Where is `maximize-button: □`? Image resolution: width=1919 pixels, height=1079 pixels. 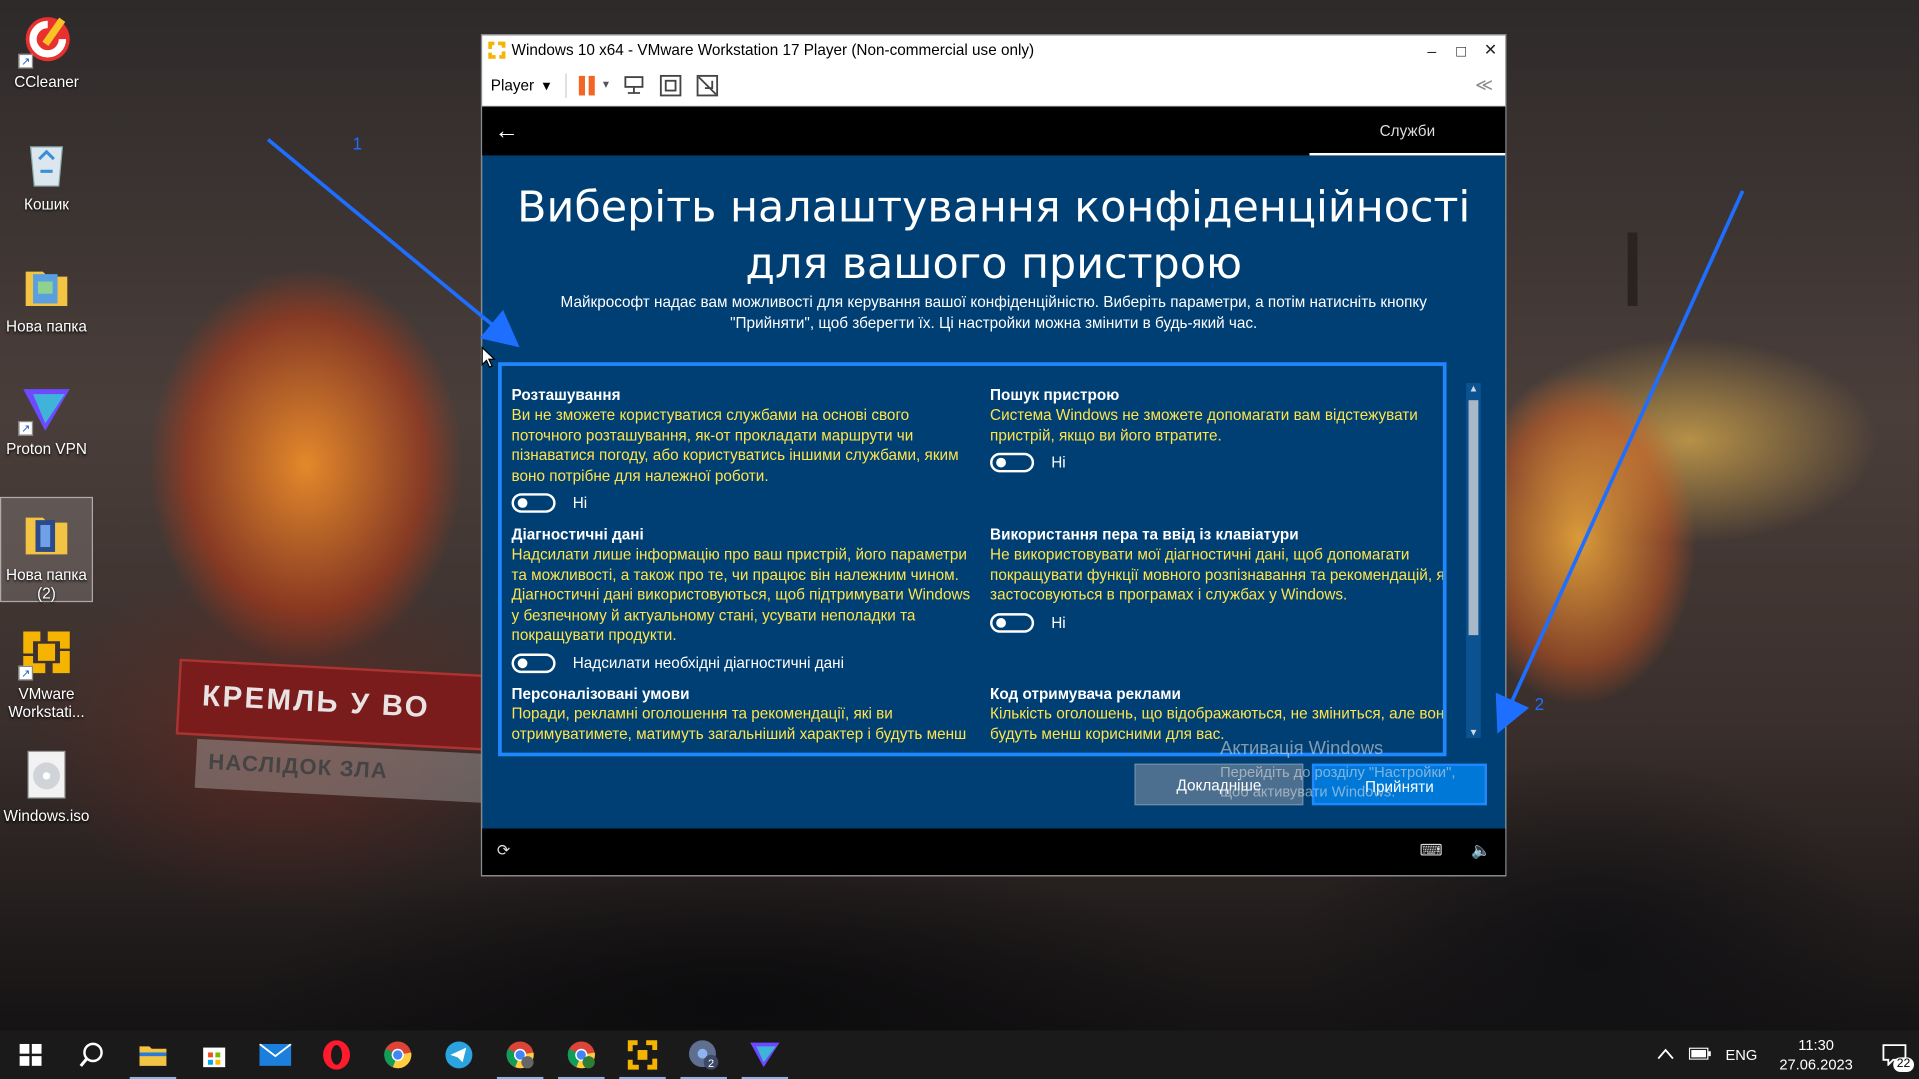
maximize-button: □ is located at coordinates (1461, 50).